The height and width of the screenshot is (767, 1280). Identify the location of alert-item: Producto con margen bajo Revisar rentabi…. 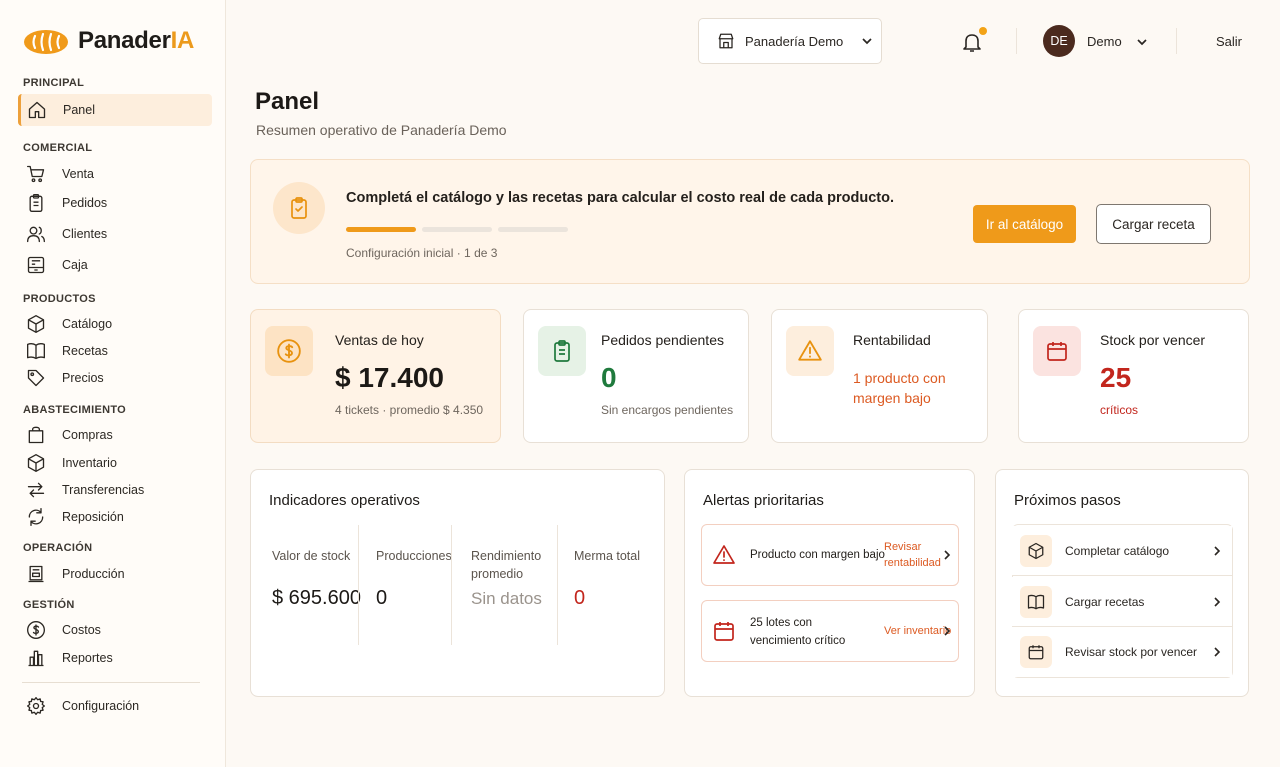
(830, 555).